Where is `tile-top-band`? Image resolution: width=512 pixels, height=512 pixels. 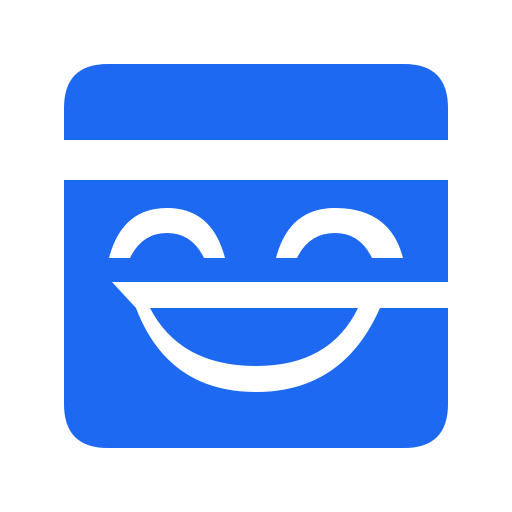 tile-top-band is located at coordinates (256, 102).